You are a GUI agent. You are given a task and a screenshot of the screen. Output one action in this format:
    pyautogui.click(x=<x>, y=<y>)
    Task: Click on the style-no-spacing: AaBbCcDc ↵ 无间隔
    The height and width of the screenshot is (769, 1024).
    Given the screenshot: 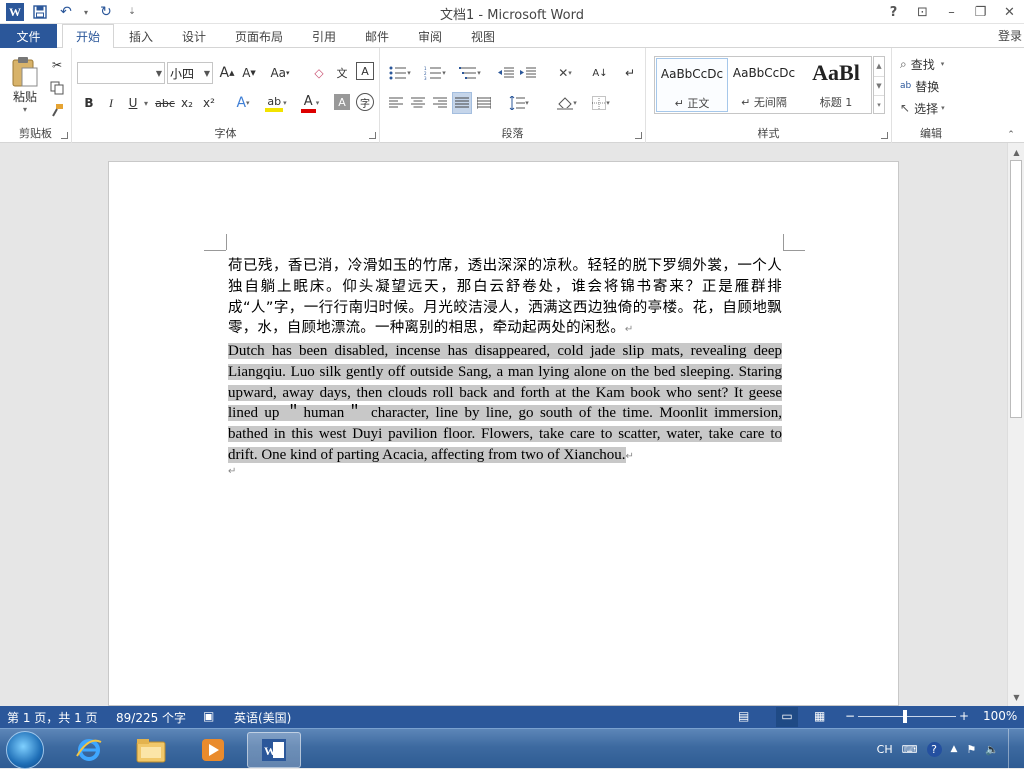 What is the action you would take?
    pyautogui.click(x=764, y=85)
    